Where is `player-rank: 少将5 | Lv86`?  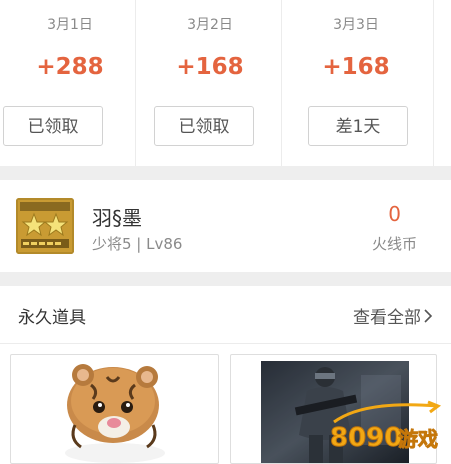 player-rank: 少将5 | Lv86 is located at coordinates (137, 244).